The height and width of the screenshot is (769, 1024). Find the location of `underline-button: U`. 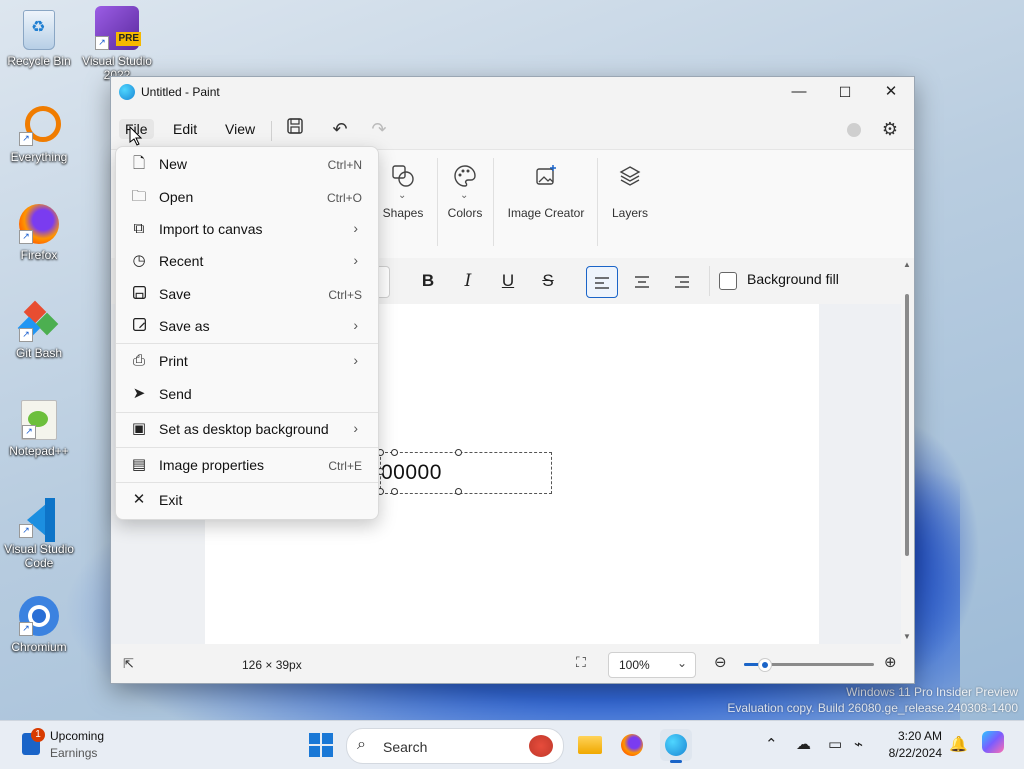

underline-button: U is located at coordinates (508, 281).